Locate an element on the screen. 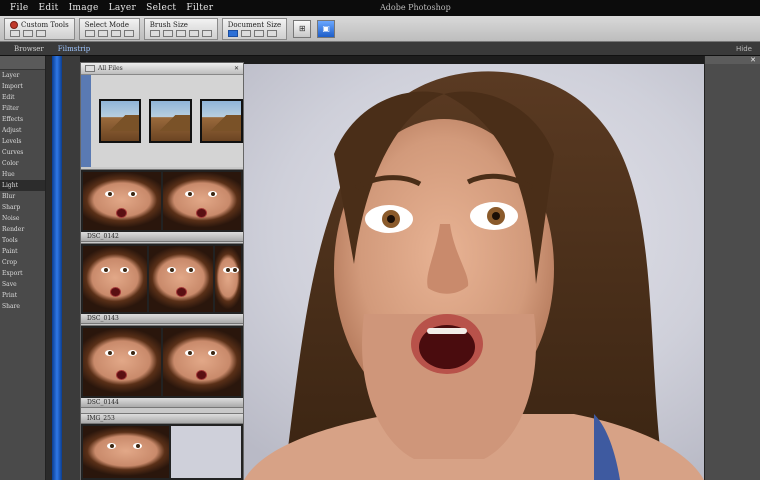 The width and height of the screenshot is (760, 480). left-panel-item: Save is located at coordinates (22, 284).